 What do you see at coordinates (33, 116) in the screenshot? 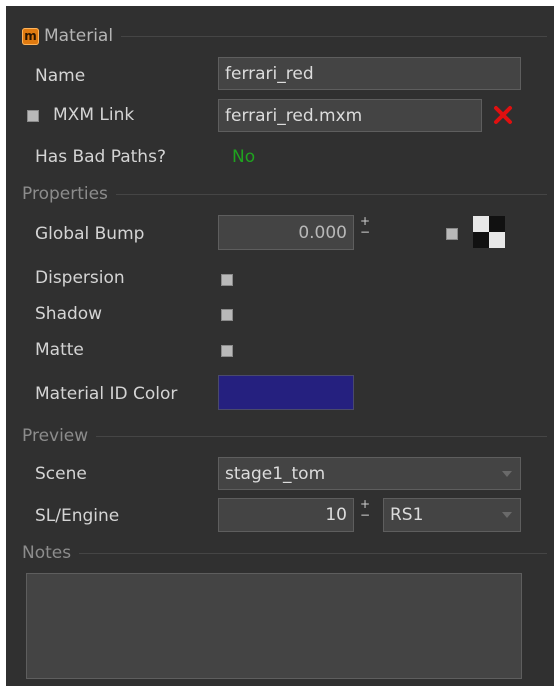
I see `mxm-link-checkbox` at bounding box center [33, 116].